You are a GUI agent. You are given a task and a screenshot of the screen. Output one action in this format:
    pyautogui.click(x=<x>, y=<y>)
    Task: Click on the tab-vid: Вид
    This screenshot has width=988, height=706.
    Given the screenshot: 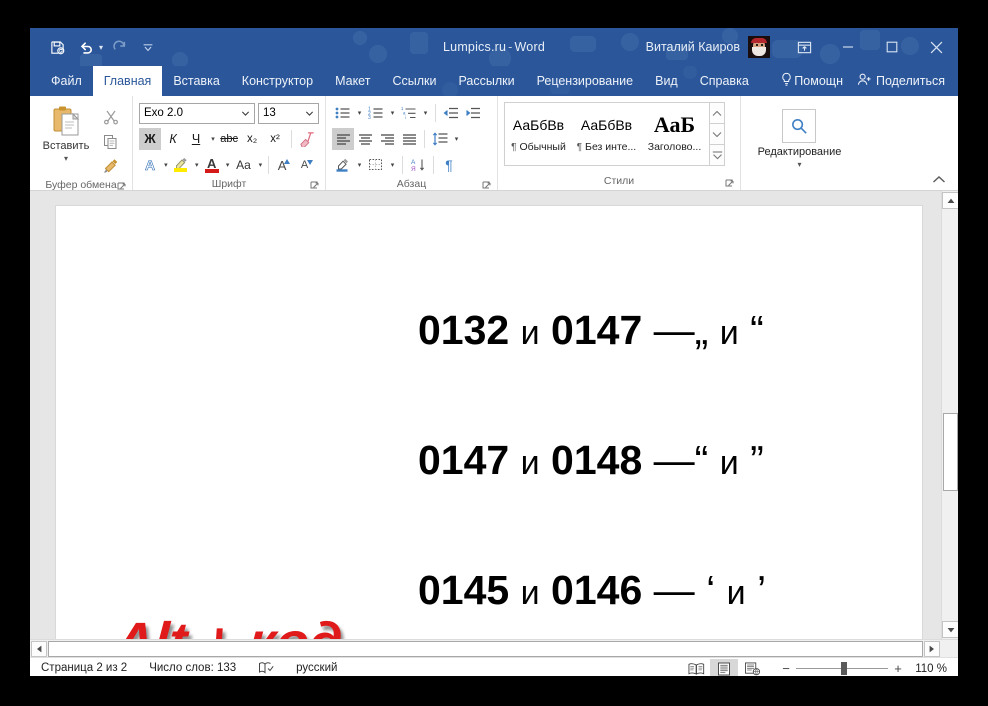 What is the action you would take?
    pyautogui.click(x=666, y=81)
    